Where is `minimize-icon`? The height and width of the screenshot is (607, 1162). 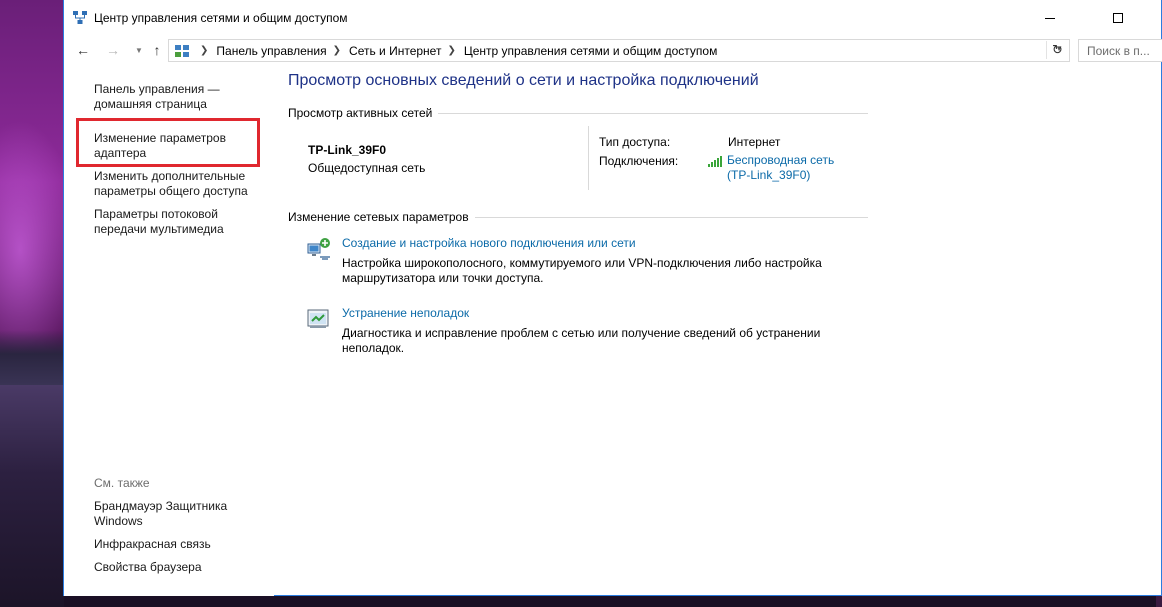
minimize-icon is located at coordinates (1050, 18).